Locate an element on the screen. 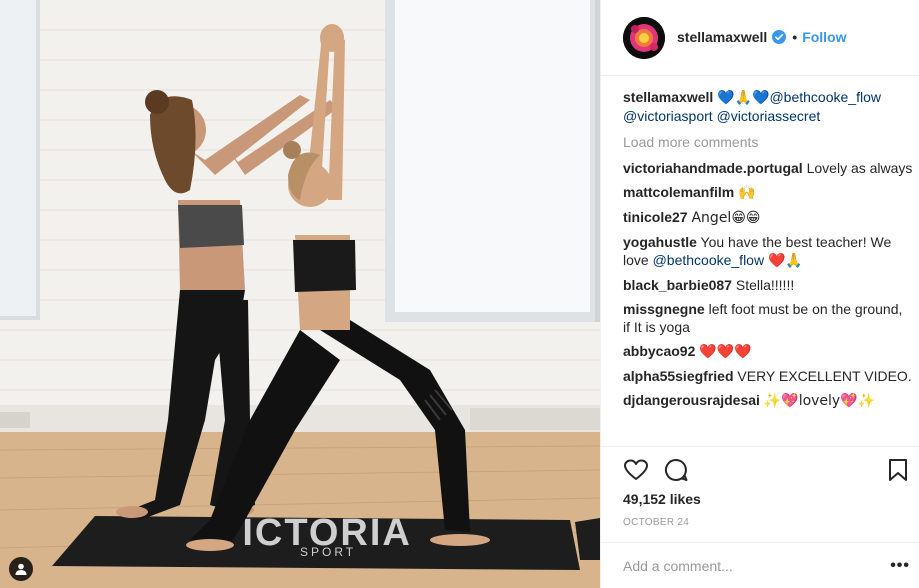 The height and width of the screenshot is (588, 919). comment-text: Lovely as always is located at coordinates (859, 168).